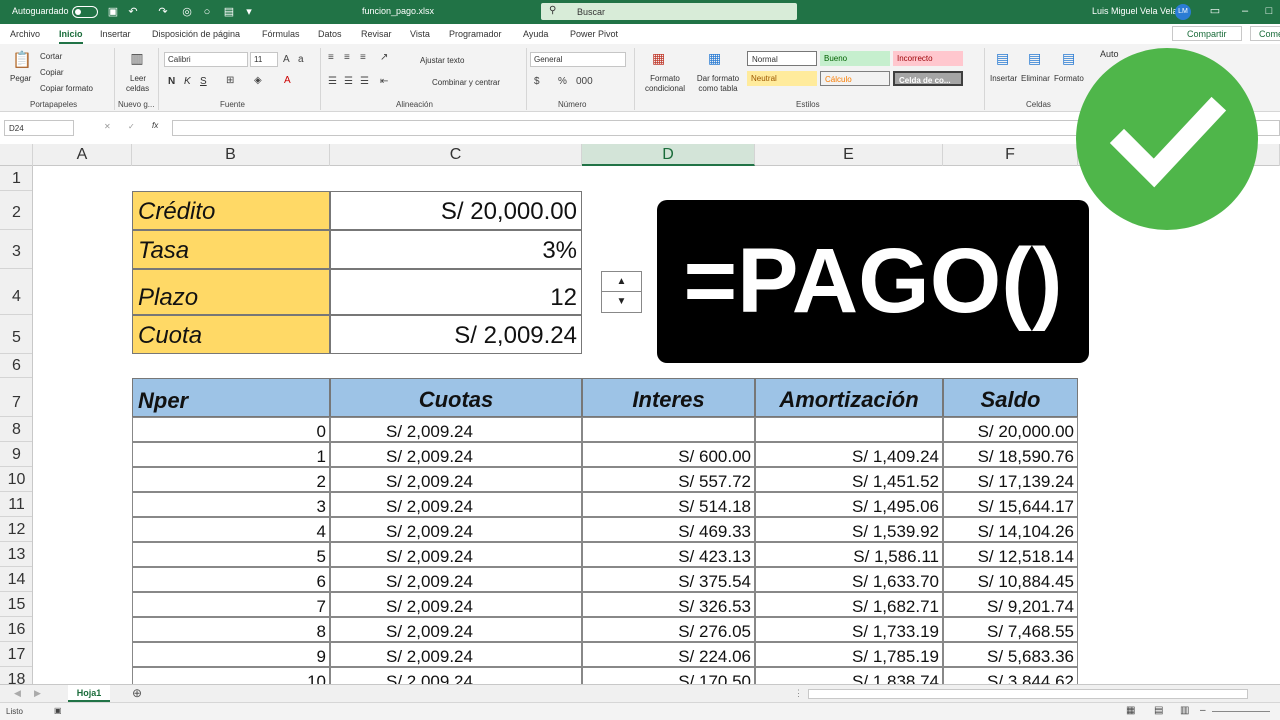 The image size is (1280, 720). I want to click on tab-ayuda: Ayuda, so click(535, 34).